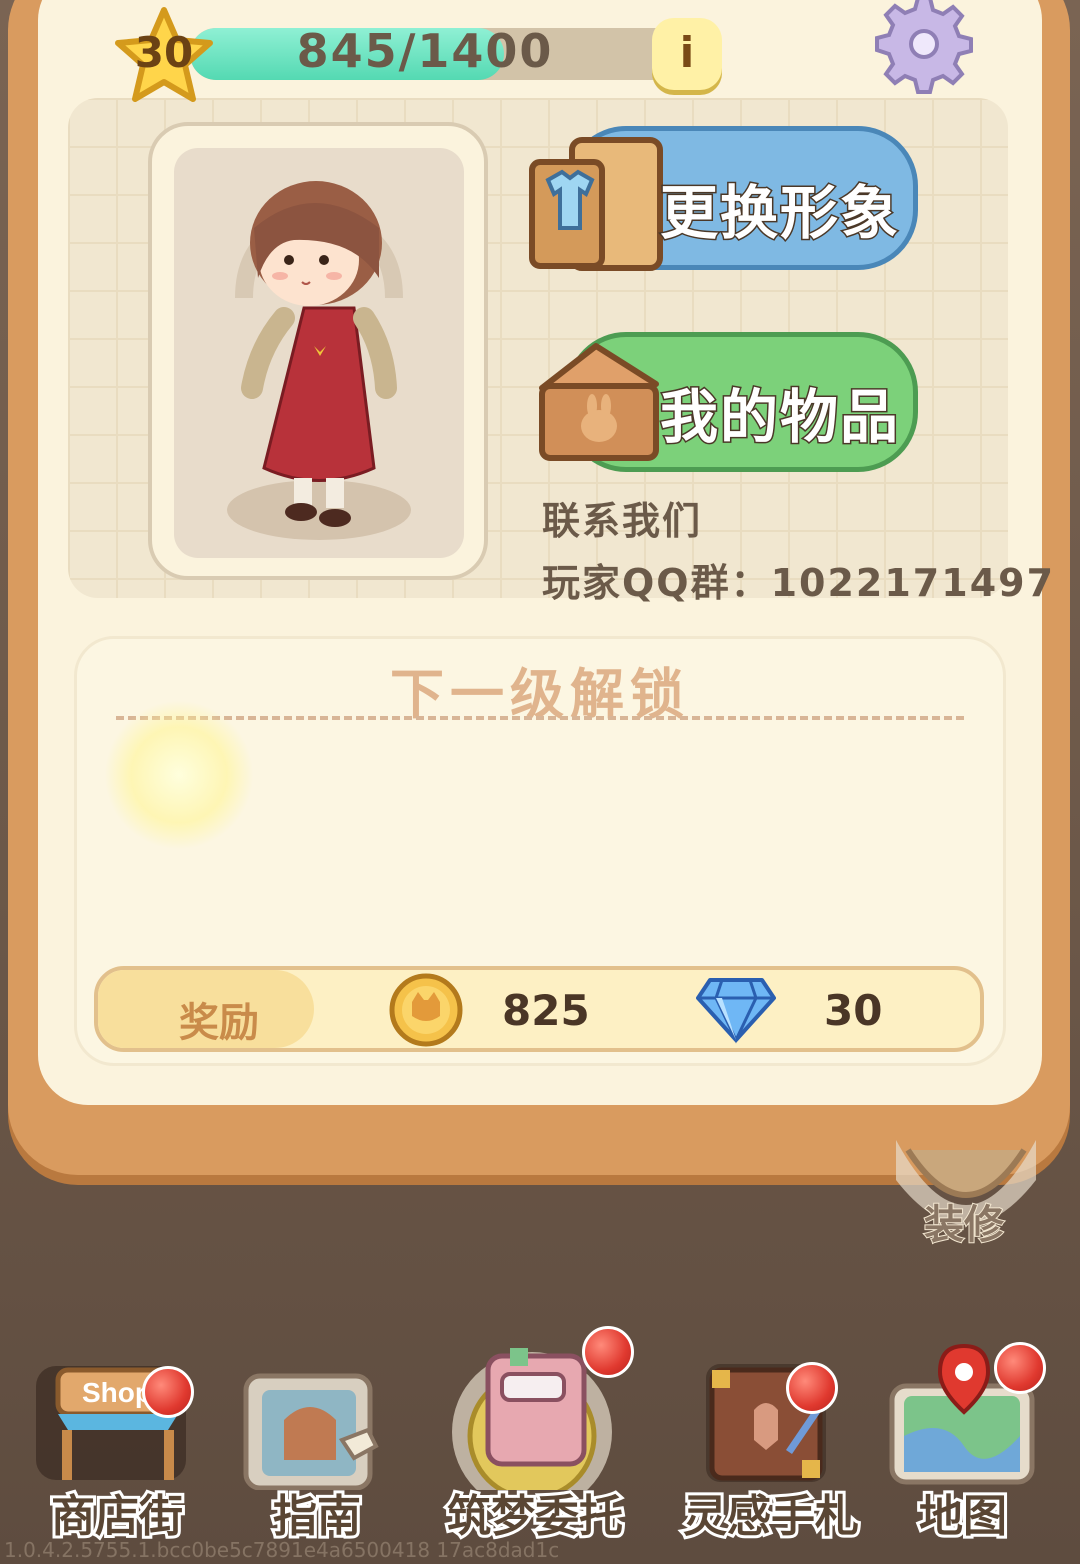 The height and width of the screenshot is (1564, 1080). What do you see at coordinates (311, 1432) in the screenshot?
I see `guide-book-icon` at bounding box center [311, 1432].